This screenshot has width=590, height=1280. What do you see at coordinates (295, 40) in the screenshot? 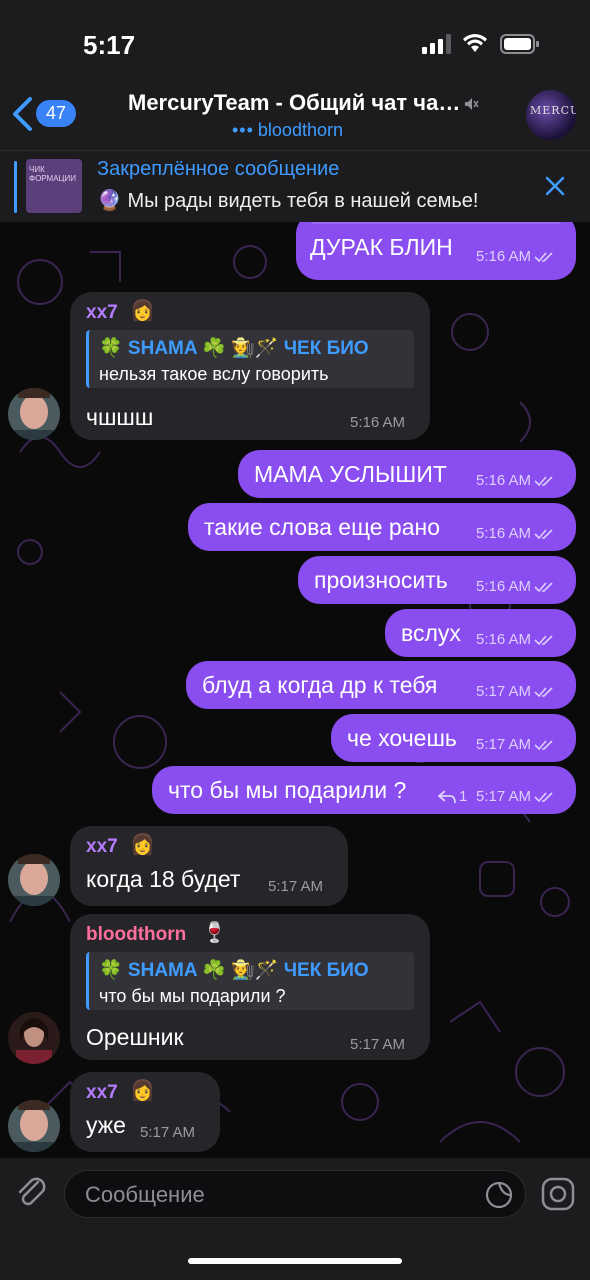
I see `status-bar: 5:17` at bounding box center [295, 40].